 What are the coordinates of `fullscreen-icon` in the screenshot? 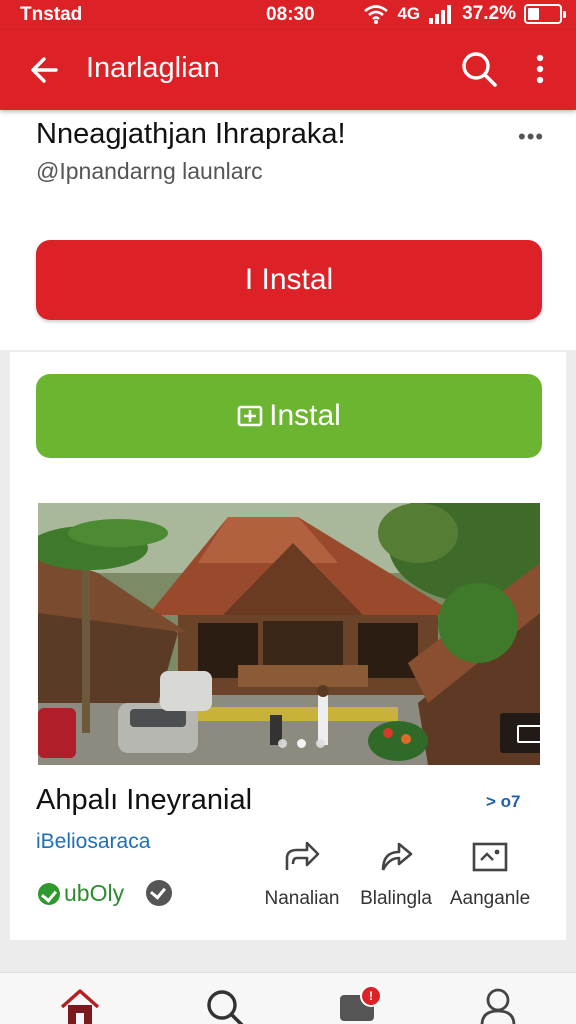 It's located at (520, 733).